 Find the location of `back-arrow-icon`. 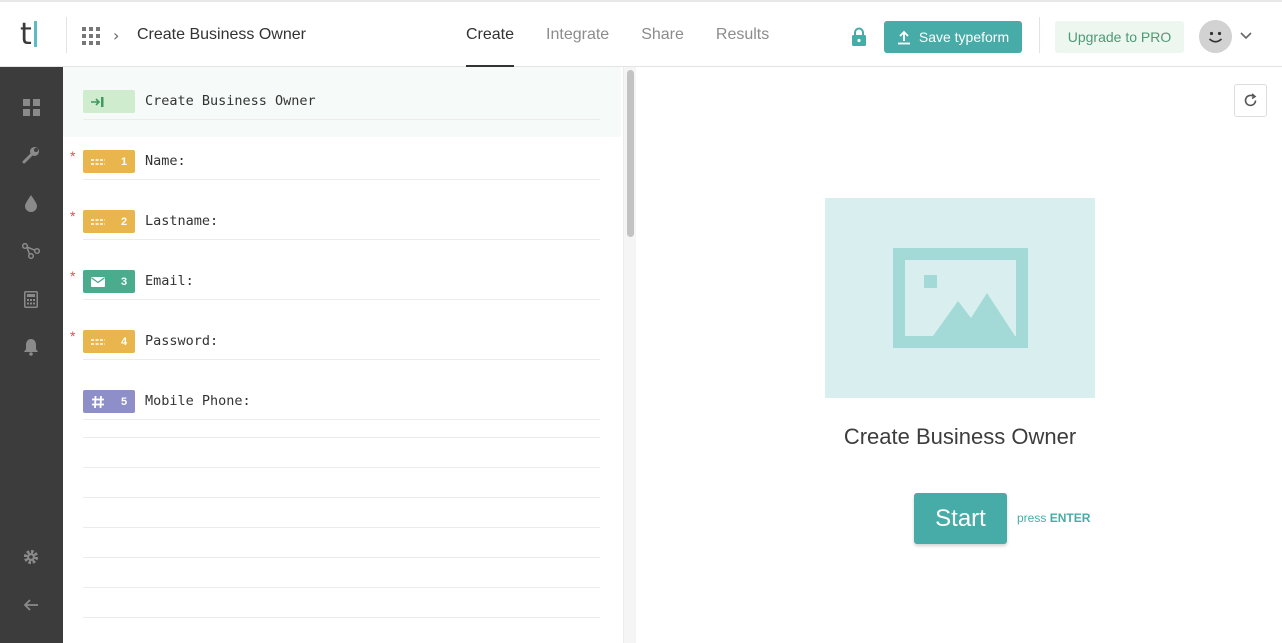

back-arrow-icon is located at coordinates (31, 605).